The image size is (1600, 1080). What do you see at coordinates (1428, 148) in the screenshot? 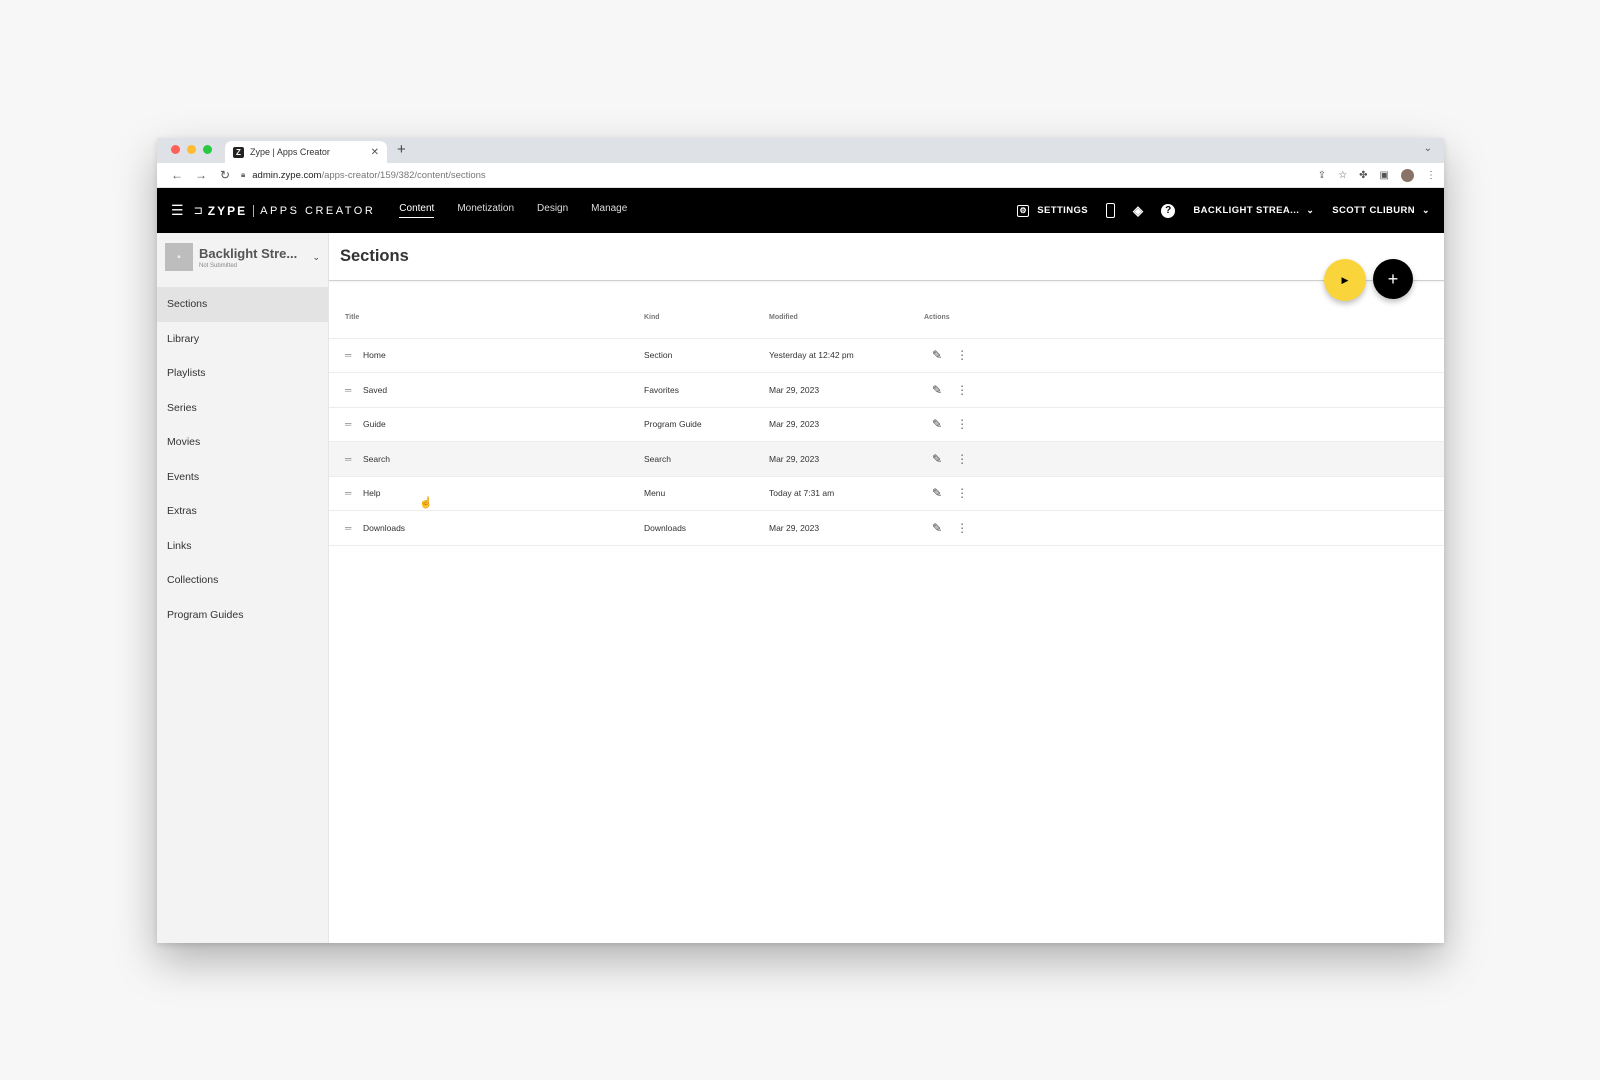
I see `tab-search-chevron-icon: ⌄` at bounding box center [1428, 148].